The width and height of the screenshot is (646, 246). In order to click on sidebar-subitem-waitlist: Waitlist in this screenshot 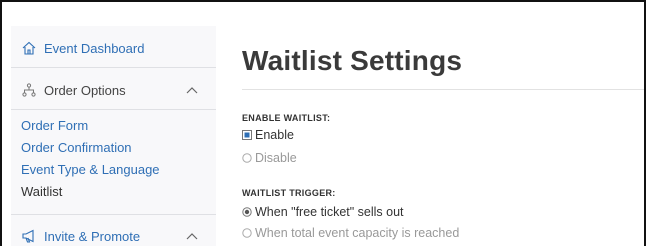, I will do `click(41, 191)`.